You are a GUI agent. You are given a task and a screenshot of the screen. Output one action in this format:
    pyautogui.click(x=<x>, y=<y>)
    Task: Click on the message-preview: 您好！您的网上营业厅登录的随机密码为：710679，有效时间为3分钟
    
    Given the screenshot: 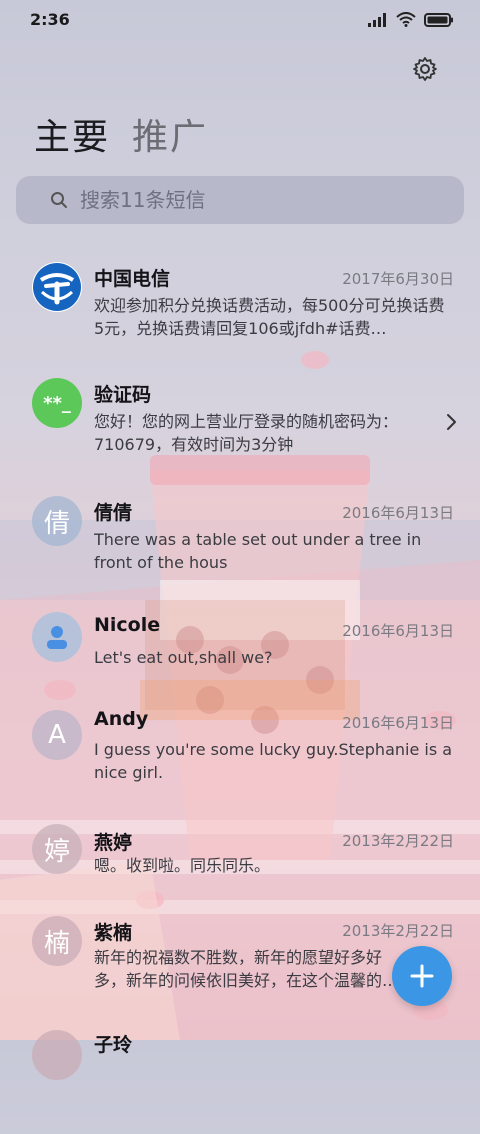 What is the action you would take?
    pyautogui.click(x=246, y=433)
    